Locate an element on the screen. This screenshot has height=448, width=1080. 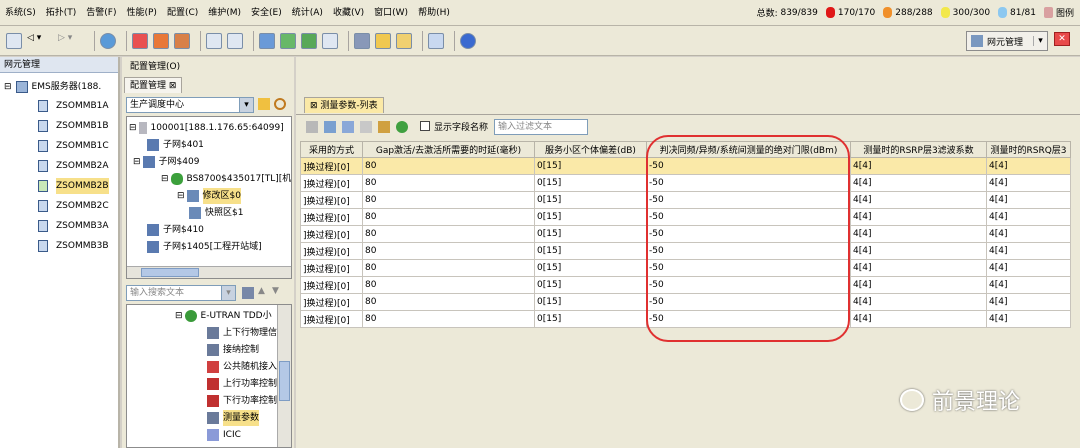
menu-performance: 性能(P) is located at coordinates (141, 13).